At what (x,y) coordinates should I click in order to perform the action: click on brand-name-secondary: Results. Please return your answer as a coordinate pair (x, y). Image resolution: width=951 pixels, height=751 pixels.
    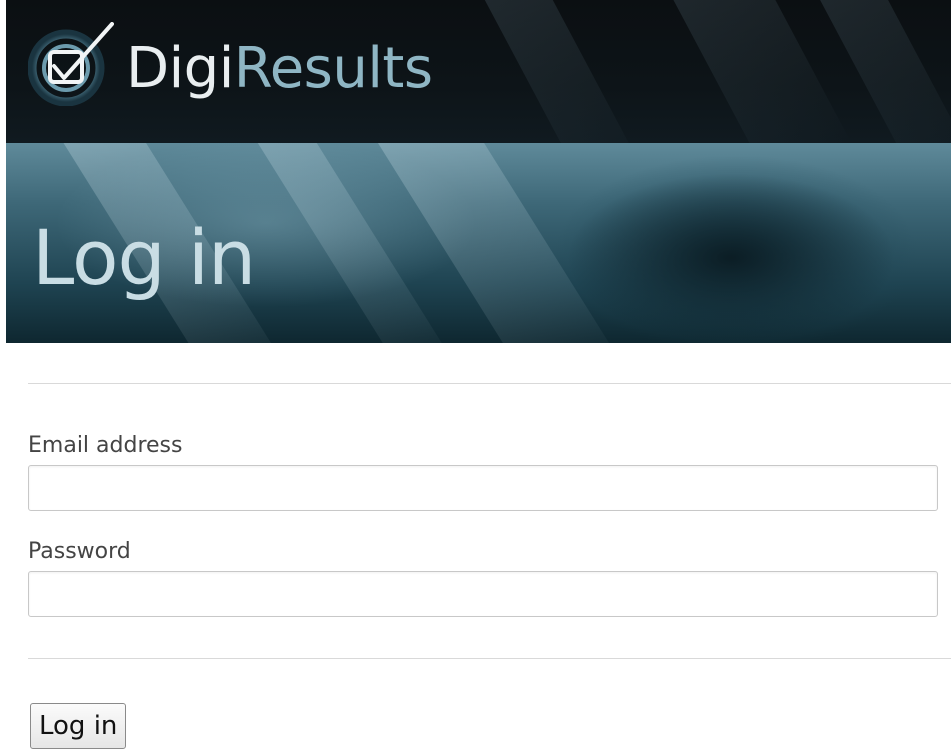
    Looking at the image, I should click on (333, 68).